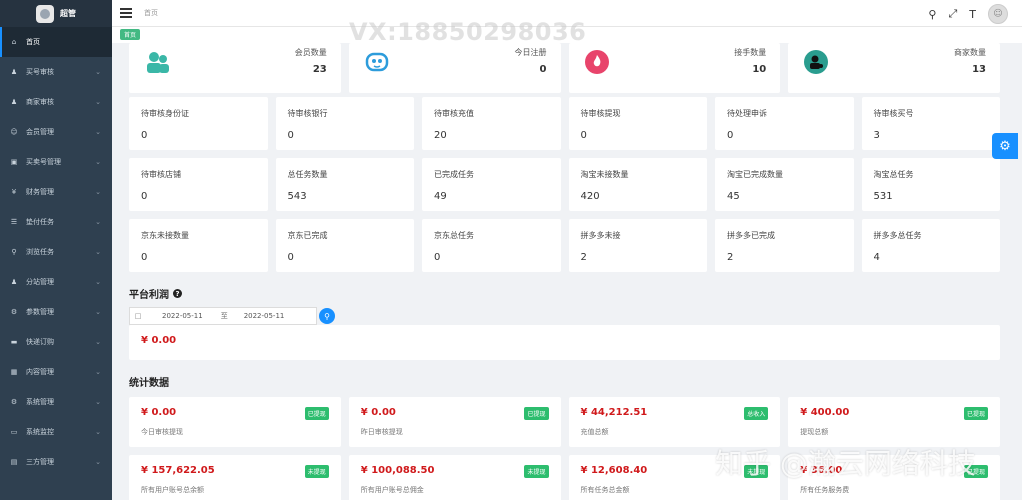 This screenshot has width=1022, height=500. What do you see at coordinates (198, 123) in the screenshot?
I see `metric-cell: 待审核身份证 0` at bounding box center [198, 123].